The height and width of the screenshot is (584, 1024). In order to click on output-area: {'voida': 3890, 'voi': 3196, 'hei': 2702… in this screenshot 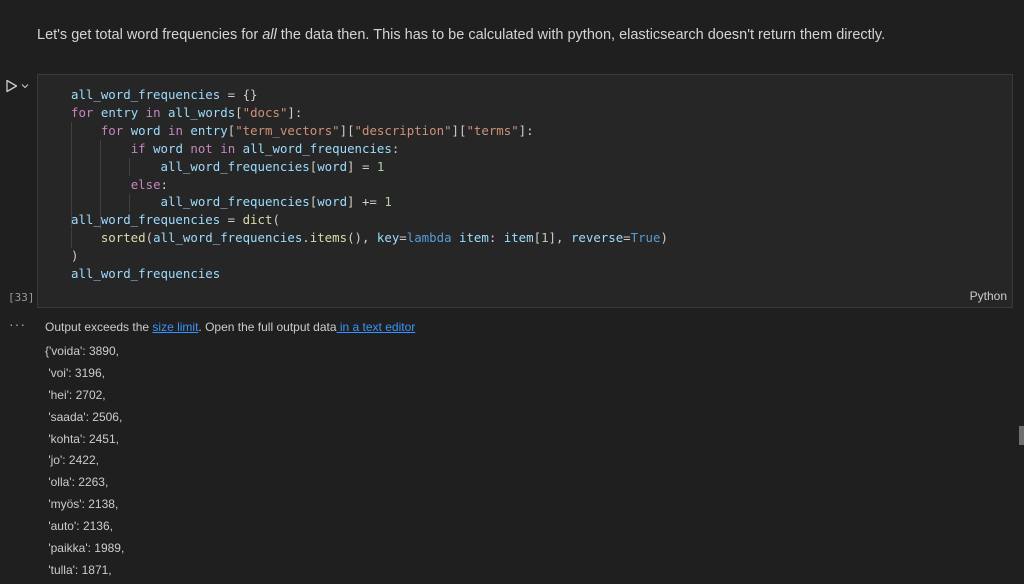, I will do `click(84, 463)`.